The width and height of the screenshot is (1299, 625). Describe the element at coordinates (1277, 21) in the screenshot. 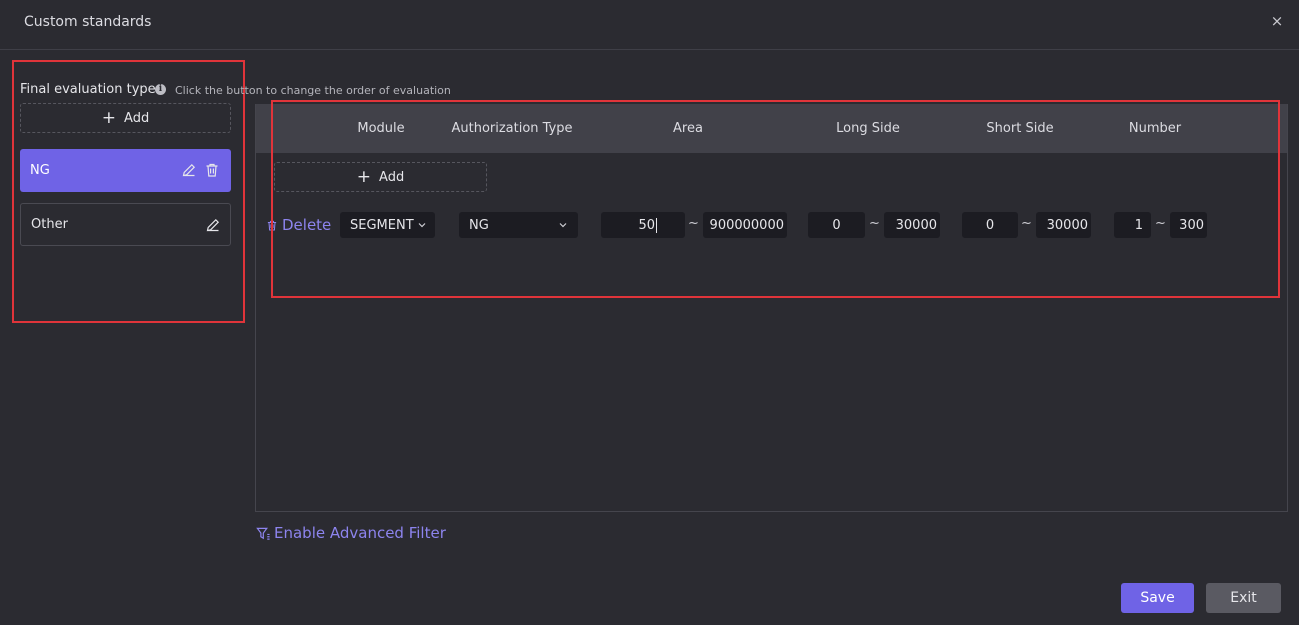

I see `close-icon: ×` at that location.